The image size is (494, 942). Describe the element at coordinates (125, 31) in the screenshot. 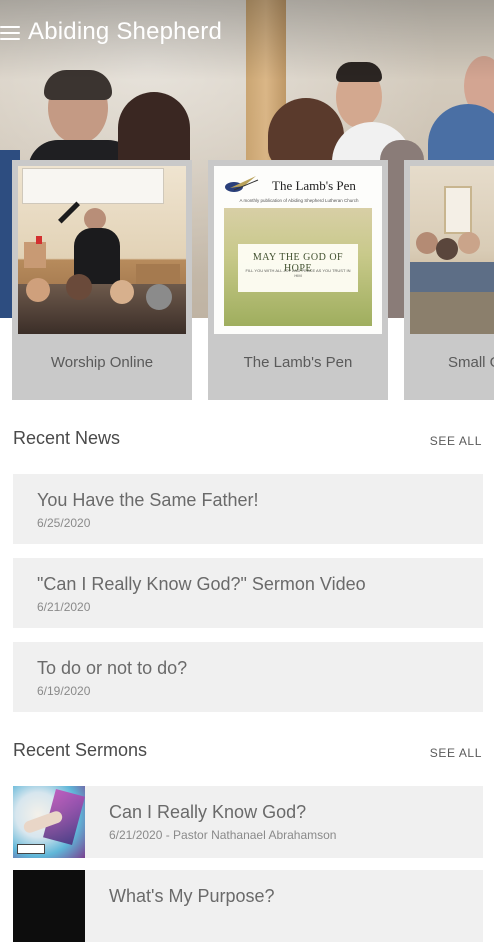

I see `app-title: Abiding Shepherd` at that location.